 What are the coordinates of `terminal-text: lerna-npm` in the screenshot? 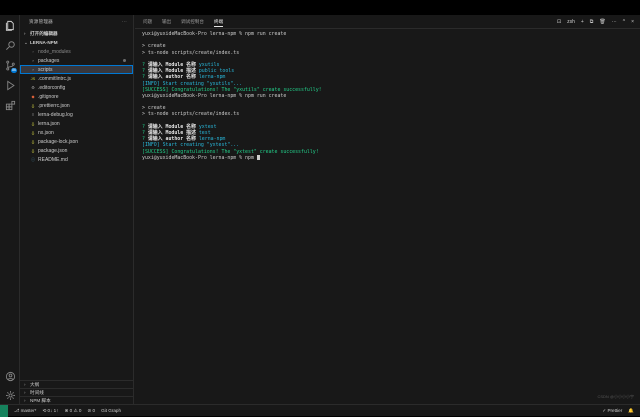 It's located at (212, 77).